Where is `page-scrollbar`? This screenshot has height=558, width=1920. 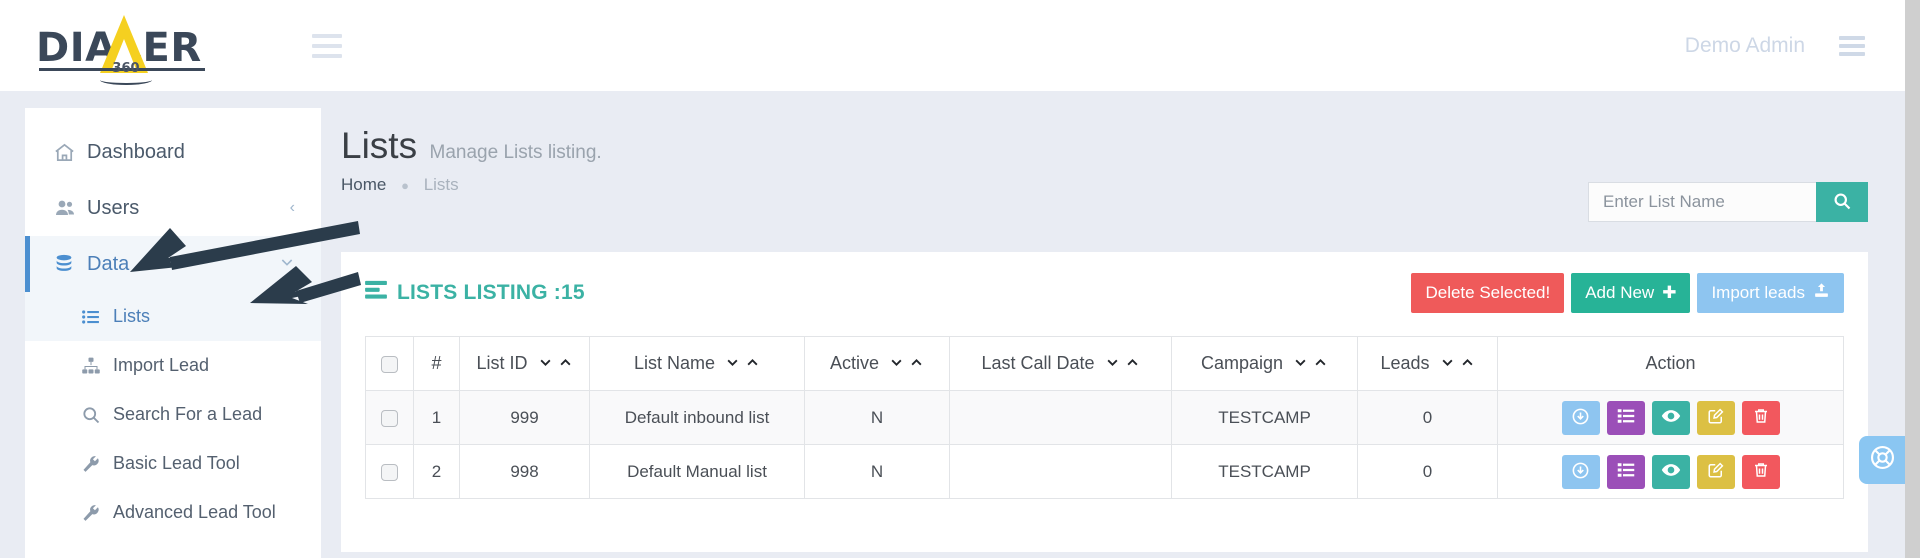 page-scrollbar is located at coordinates (1912, 279).